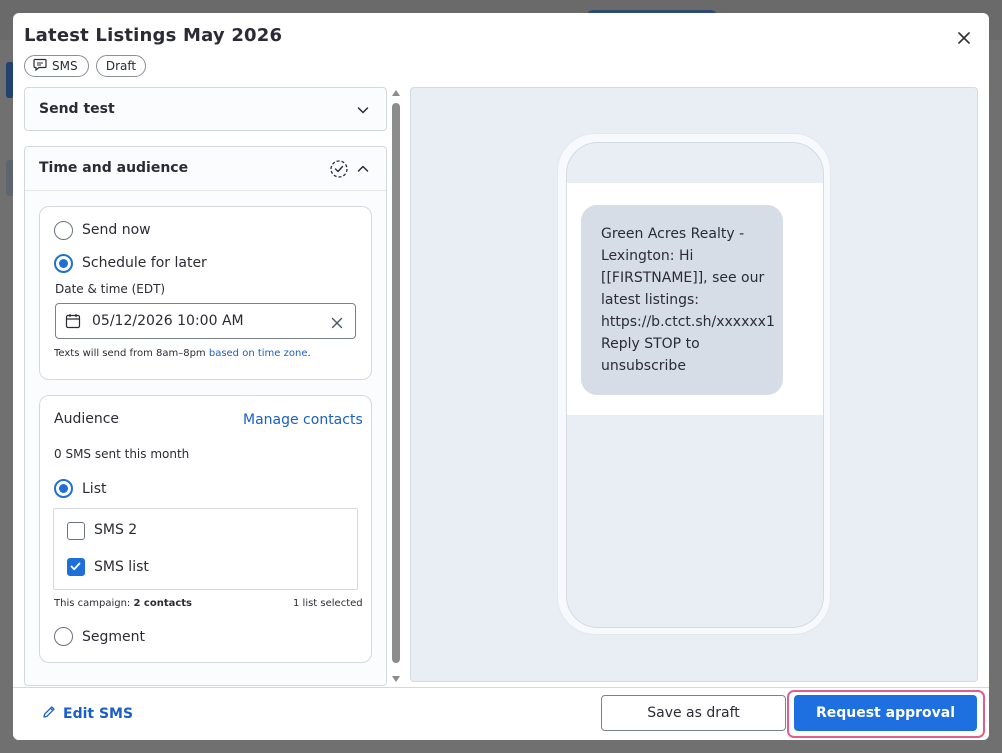 The height and width of the screenshot is (753, 1002). Describe the element at coordinates (328, 603) in the screenshot. I see `lists-selected-count: 1 list selected` at that location.